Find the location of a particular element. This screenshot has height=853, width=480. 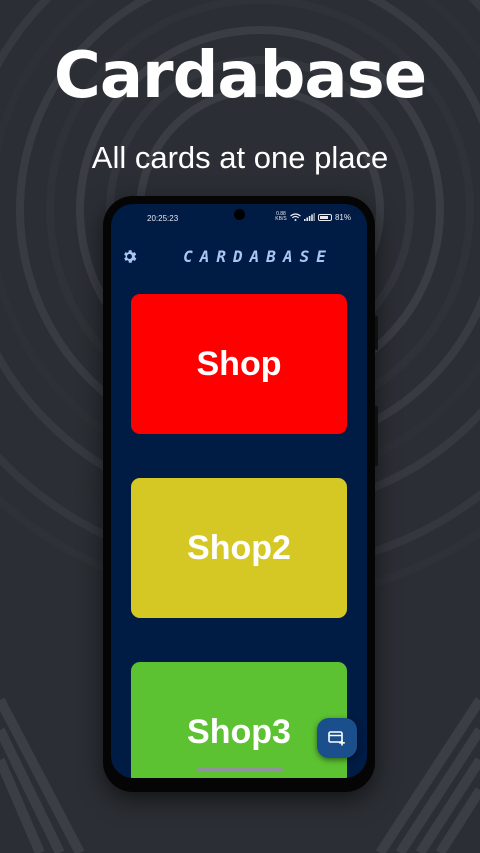

battery-level: 81% is located at coordinates (342, 217).